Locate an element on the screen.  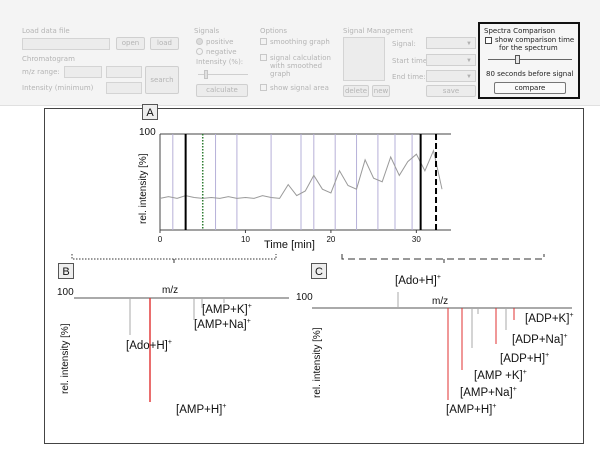
spectrum-c-label-adp-k: [ADP+K]+ is located at coordinates (549, 318).